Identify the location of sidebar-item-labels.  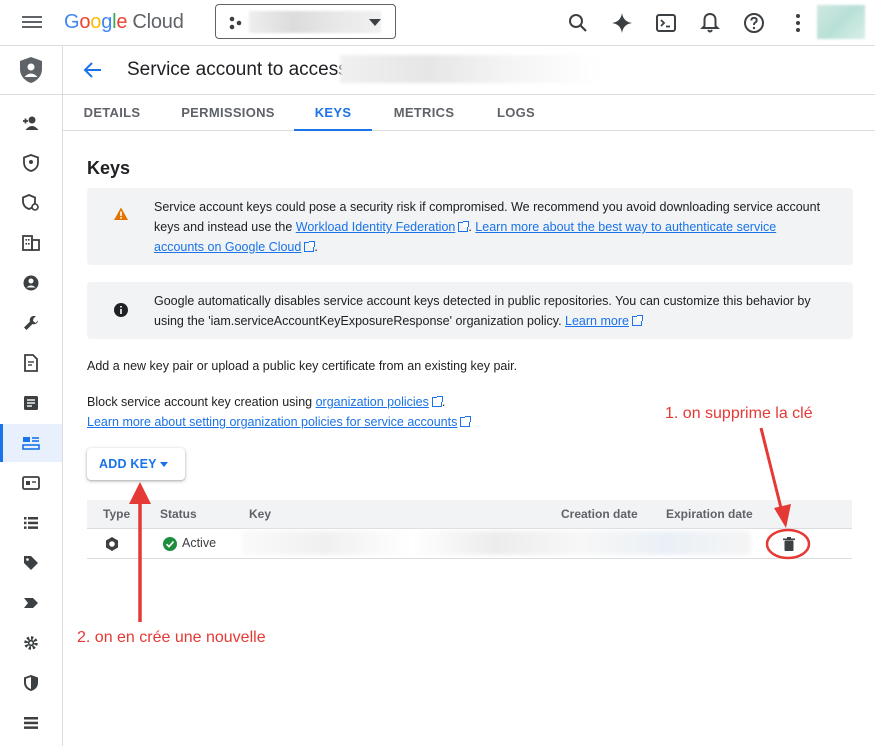
(31, 403).